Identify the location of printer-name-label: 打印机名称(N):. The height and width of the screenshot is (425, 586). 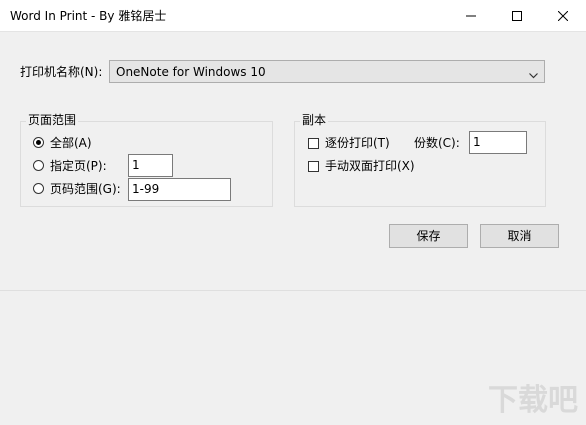
(61, 72).